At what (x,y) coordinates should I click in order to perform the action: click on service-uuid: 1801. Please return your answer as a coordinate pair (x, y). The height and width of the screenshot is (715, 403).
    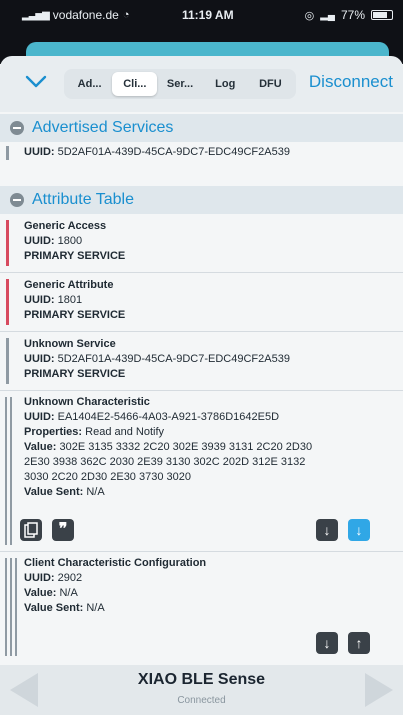
    Looking at the image, I should click on (70, 300).